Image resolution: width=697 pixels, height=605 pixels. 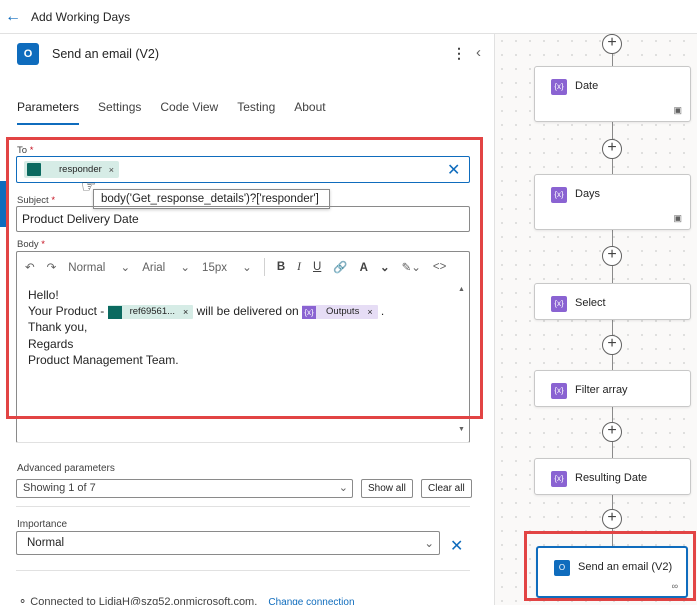 I want to click on flow-card-date: {x} Date ▣, so click(x=612, y=94).